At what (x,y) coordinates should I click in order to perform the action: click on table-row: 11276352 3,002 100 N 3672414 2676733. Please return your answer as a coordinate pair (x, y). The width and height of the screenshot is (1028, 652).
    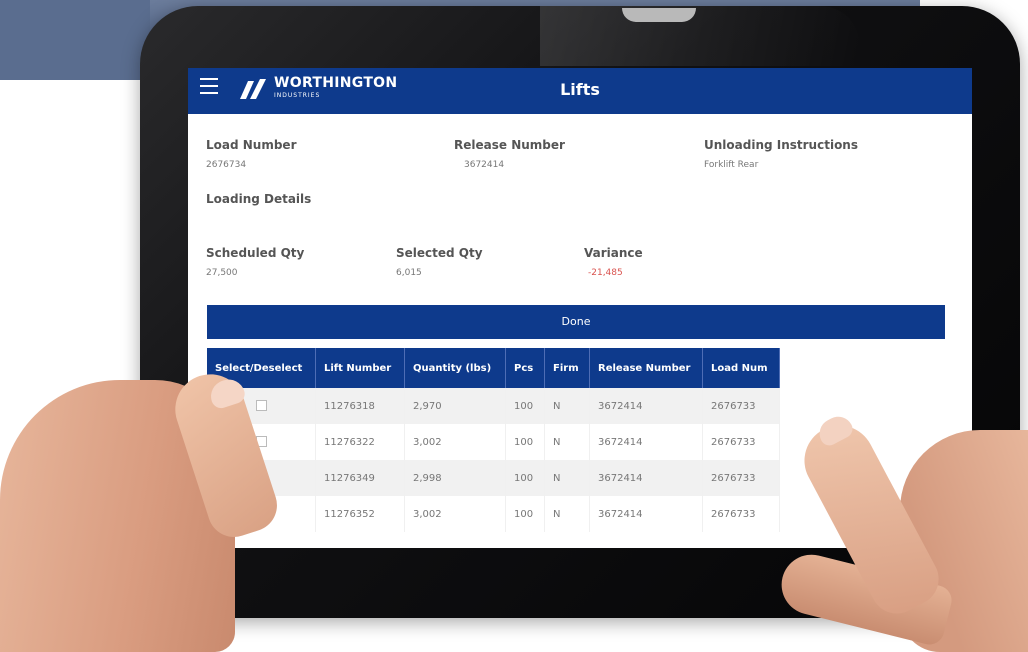
    Looking at the image, I should click on (493, 514).